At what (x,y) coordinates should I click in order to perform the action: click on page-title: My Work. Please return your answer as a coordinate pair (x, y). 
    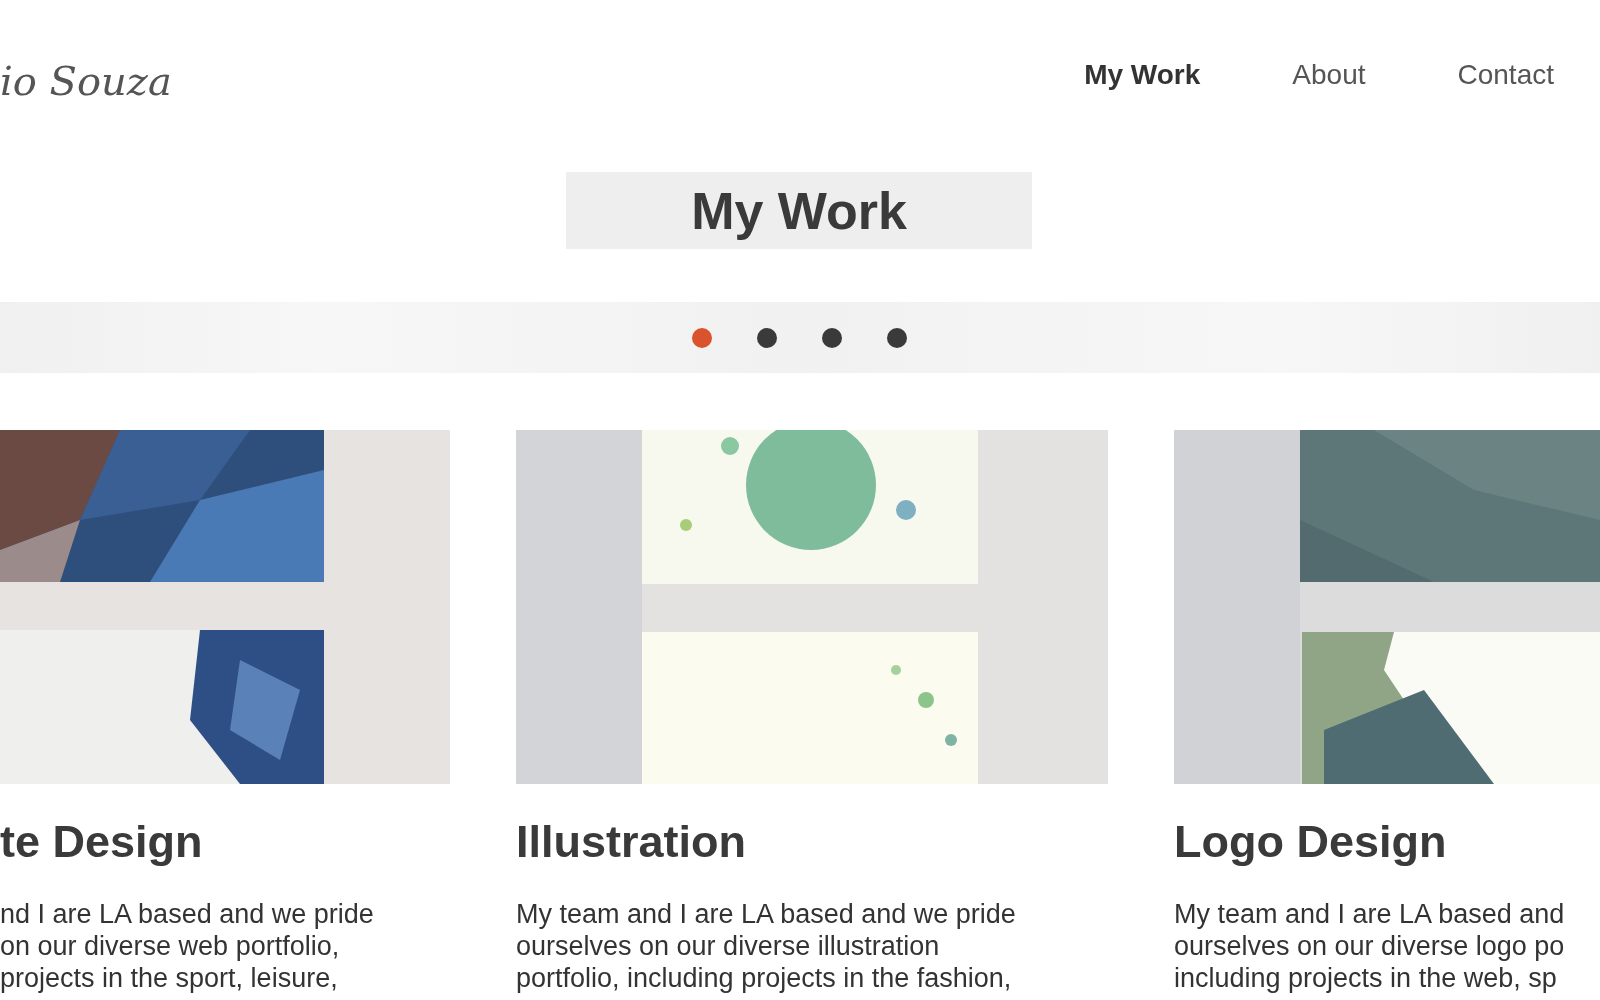
    Looking at the image, I should click on (799, 210).